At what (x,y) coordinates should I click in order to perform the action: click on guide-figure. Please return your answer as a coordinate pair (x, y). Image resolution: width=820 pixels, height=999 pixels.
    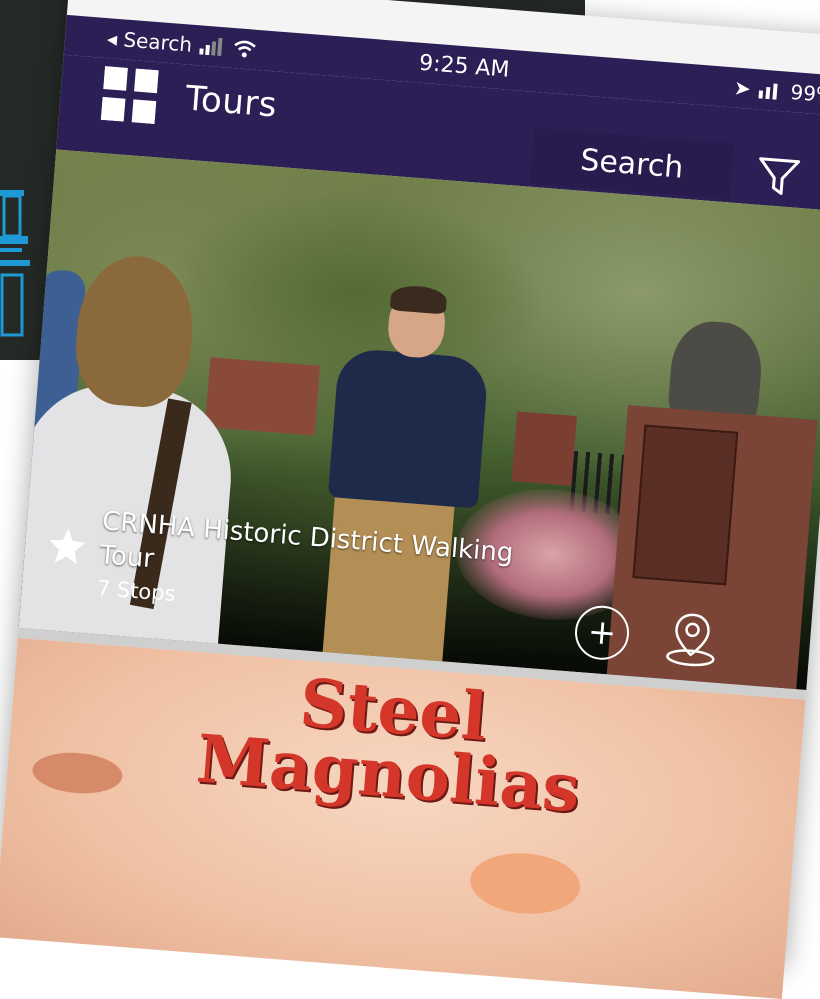
    Looking at the image, I should click on (408, 428).